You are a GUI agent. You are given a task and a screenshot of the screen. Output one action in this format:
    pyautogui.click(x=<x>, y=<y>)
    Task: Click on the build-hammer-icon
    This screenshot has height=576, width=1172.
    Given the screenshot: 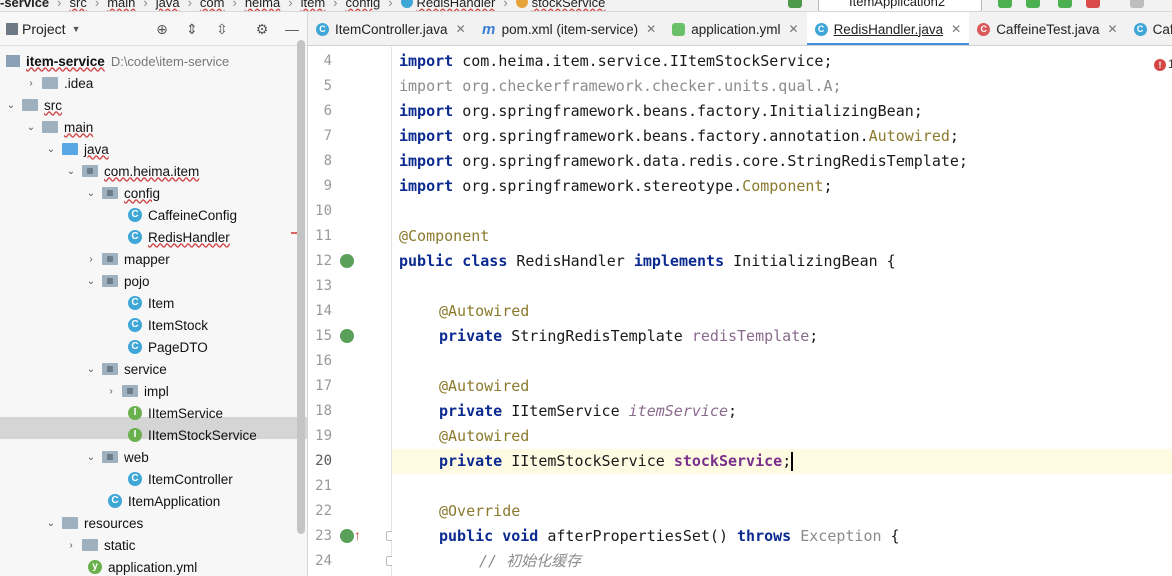 What is the action you would take?
    pyautogui.click(x=795, y=4)
    